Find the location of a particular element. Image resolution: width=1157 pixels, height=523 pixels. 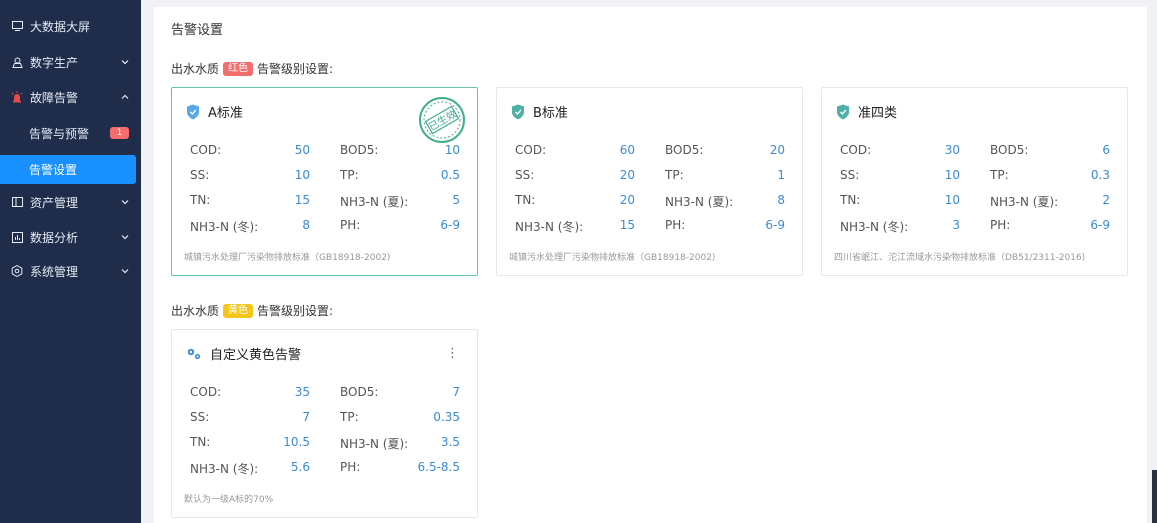

scrollbar is located at coordinates (1154, 496).